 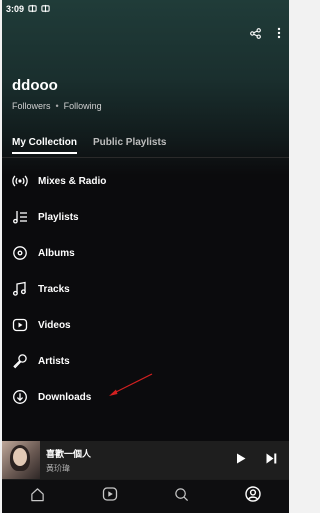 What do you see at coordinates (256, 460) in the screenshot?
I see `player-controls` at bounding box center [256, 460].